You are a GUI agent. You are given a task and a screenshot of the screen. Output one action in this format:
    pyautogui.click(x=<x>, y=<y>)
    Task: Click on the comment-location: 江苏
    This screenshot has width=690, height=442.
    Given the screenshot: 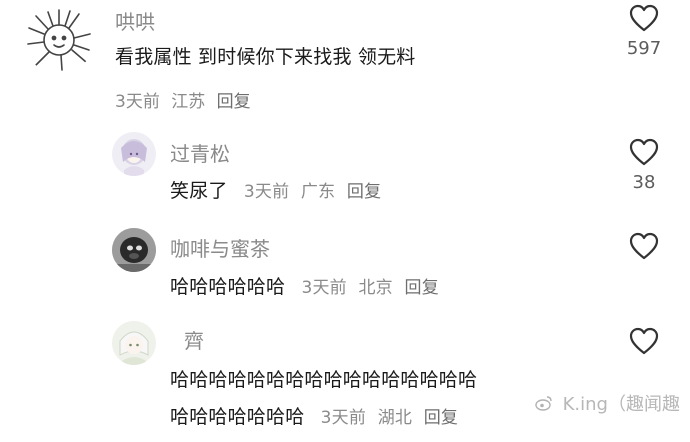 What is the action you would take?
    pyautogui.click(x=188, y=102)
    